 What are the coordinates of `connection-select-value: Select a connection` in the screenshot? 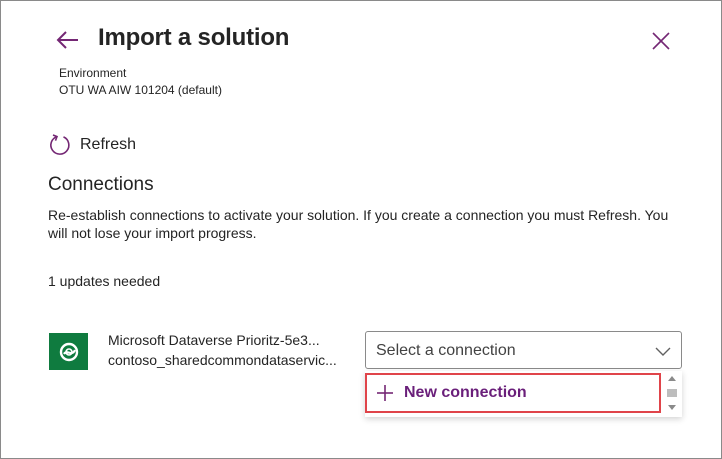 It's located at (446, 350).